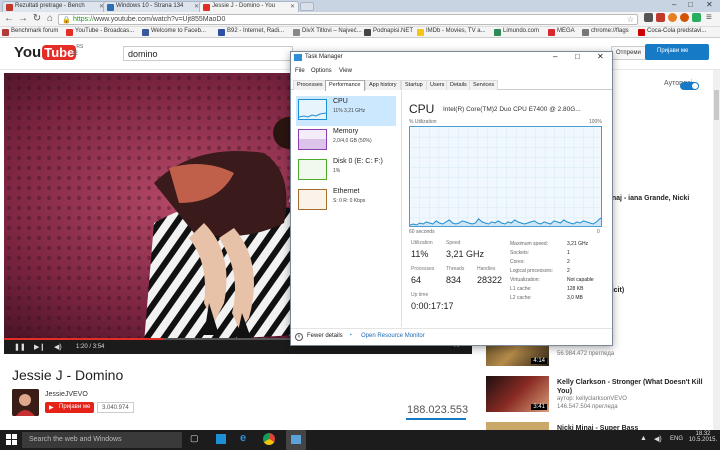 The image size is (720, 450). What do you see at coordinates (66, 394) in the screenshot?
I see `channel-name: JessieJVEVO` at bounding box center [66, 394].